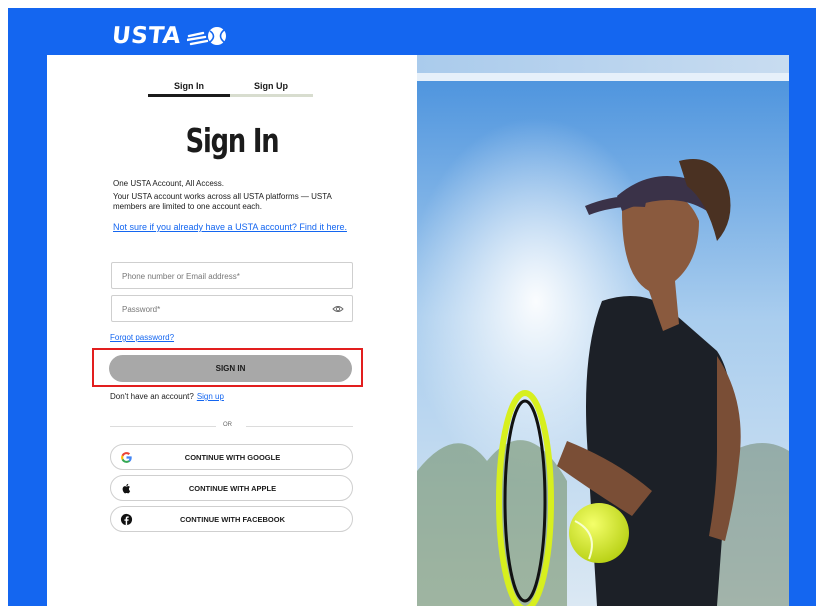 This screenshot has height=606, width=824. What do you see at coordinates (222, 276) in the screenshot?
I see `email-input` at bounding box center [222, 276].